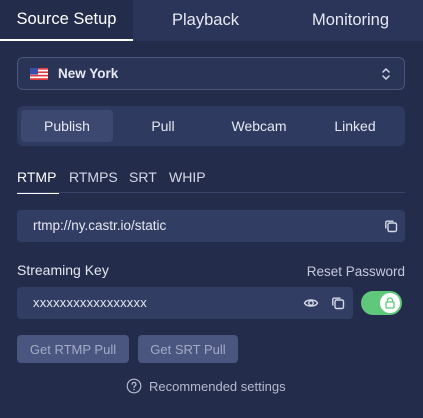 The image size is (423, 418). I want to click on chevron-up-down-icon, so click(386, 74).